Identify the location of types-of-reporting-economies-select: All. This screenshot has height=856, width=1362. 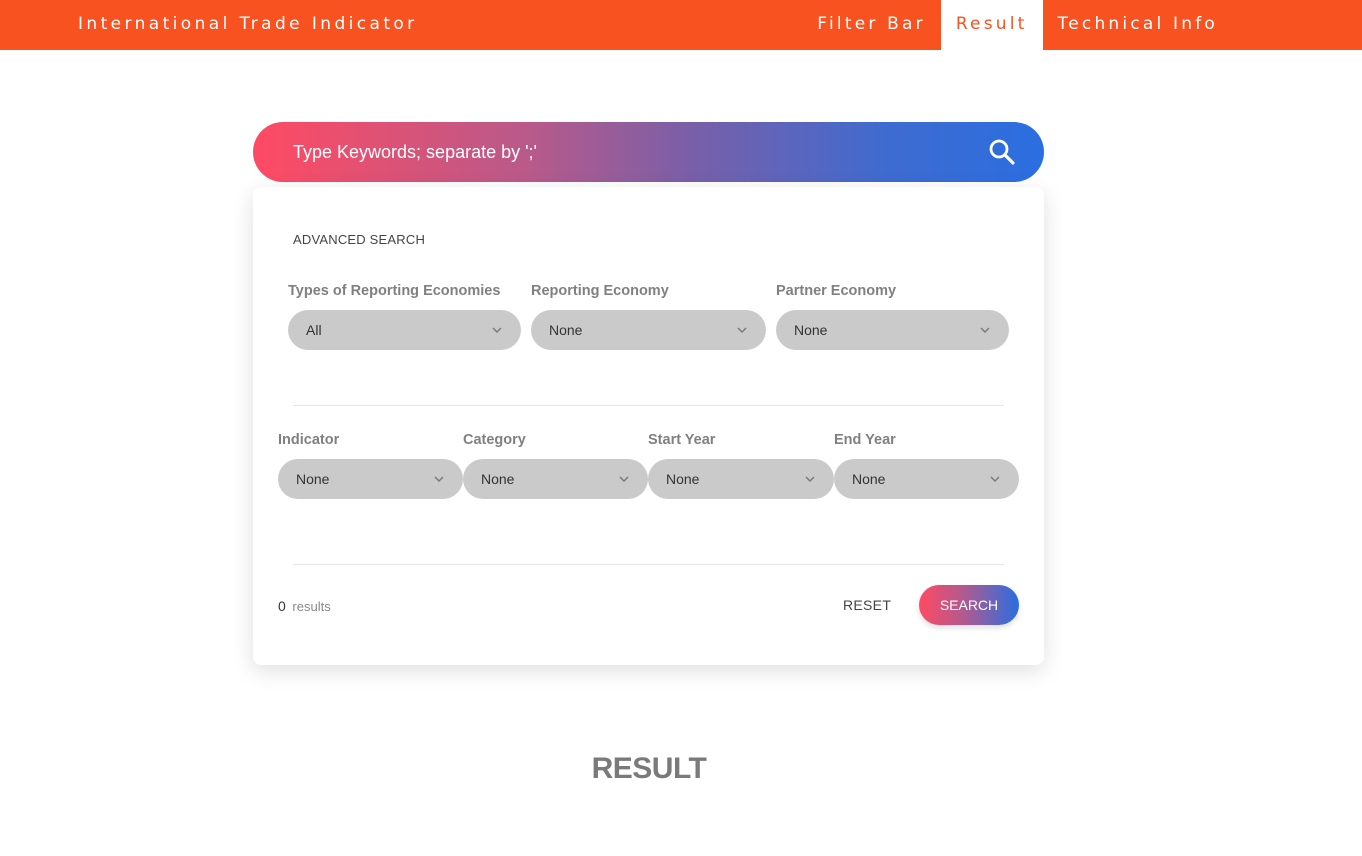
(404, 330).